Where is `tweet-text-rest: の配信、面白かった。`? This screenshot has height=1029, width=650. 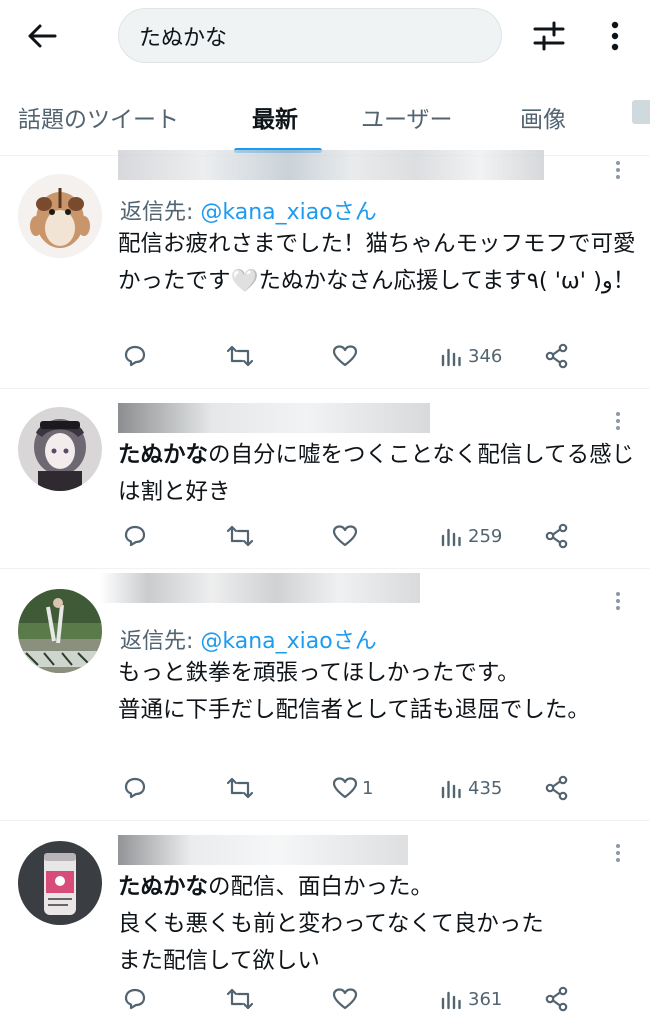 tweet-text-rest: の配信、面白かった。 is located at coordinates (321, 887).